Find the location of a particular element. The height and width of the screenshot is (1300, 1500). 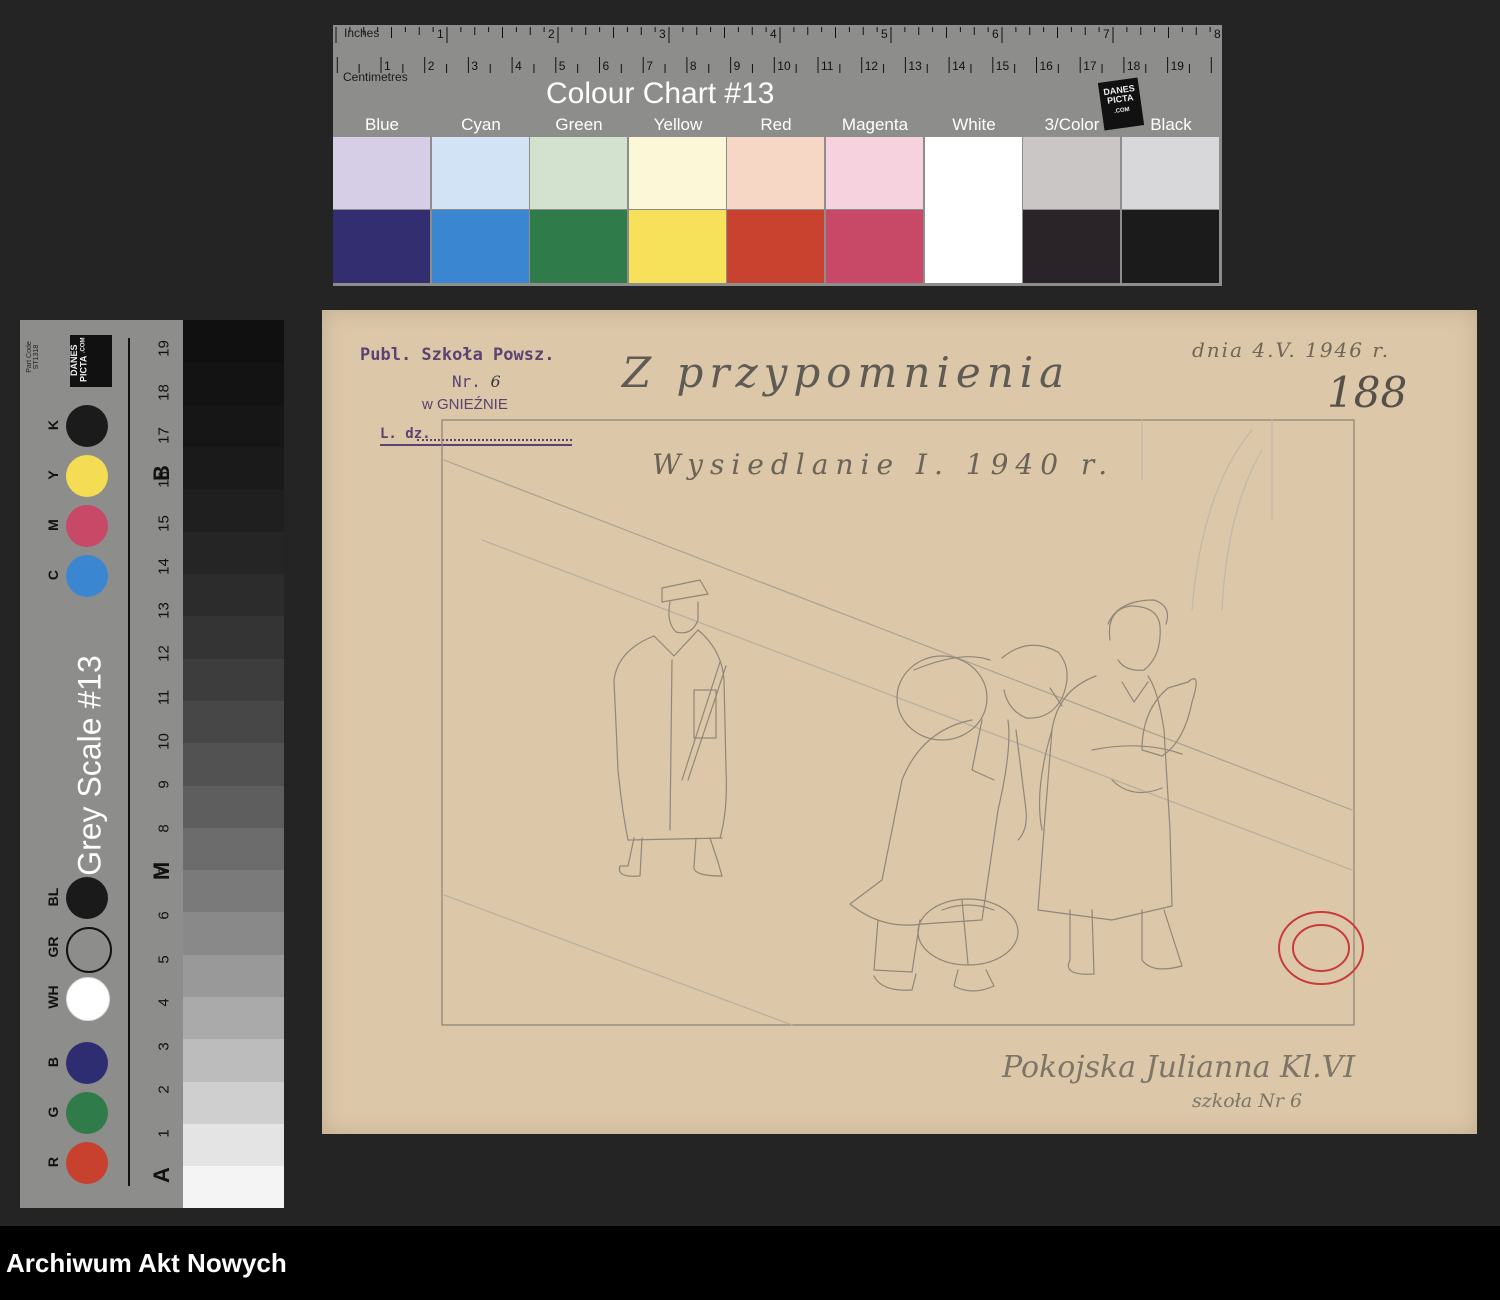

cm-mark-label: 12 is located at coordinates (872, 66).